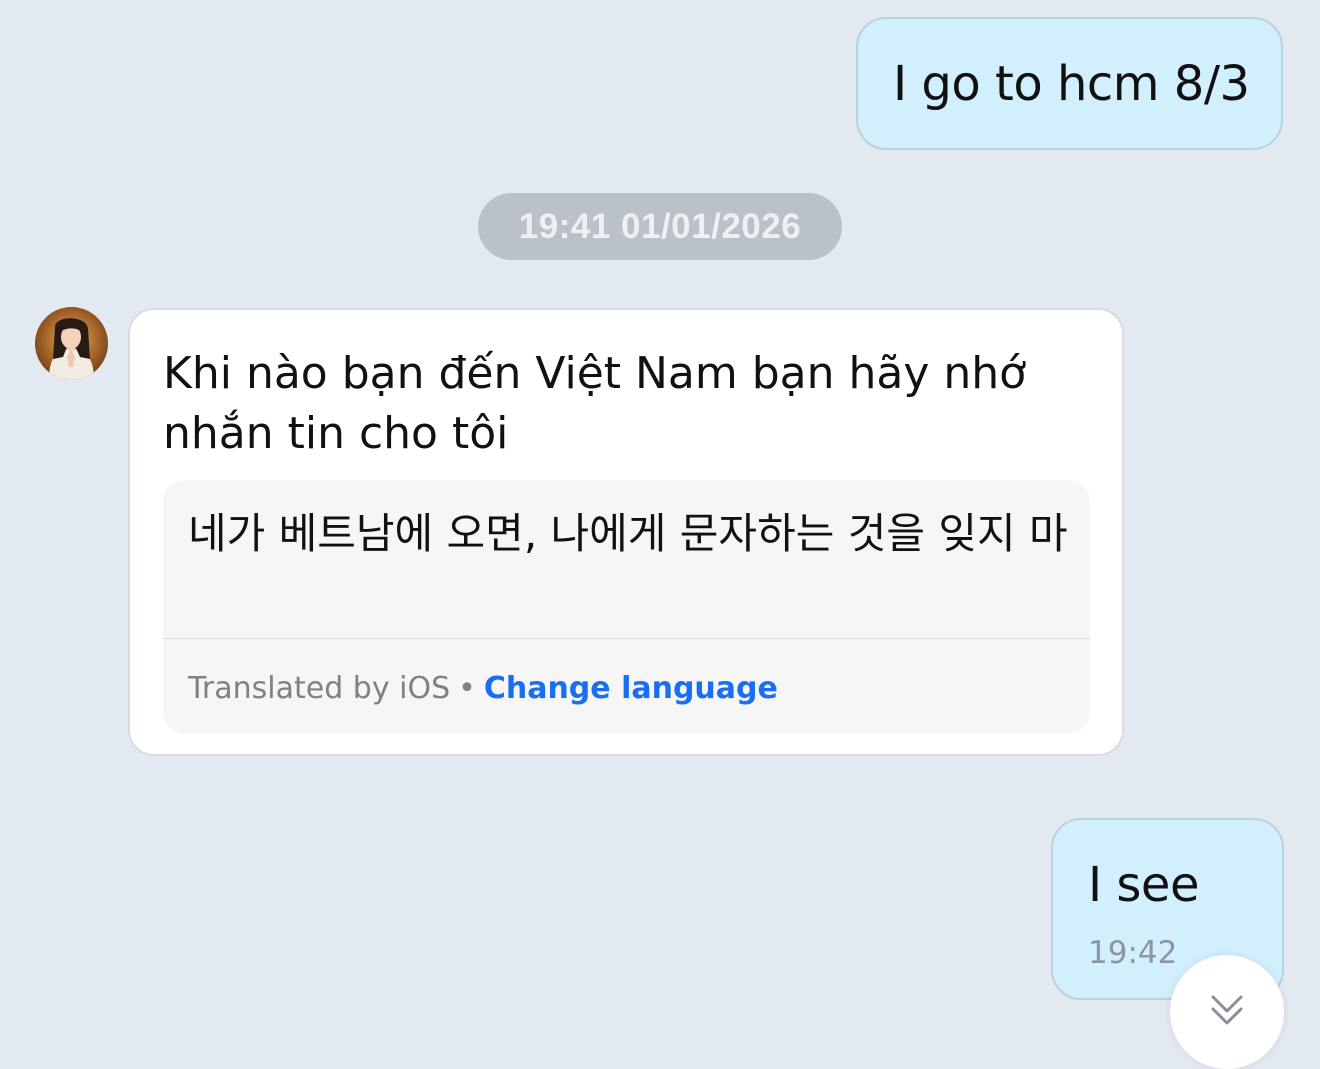 Image resolution: width=1320 pixels, height=1069 pixels. Describe the element at coordinates (1133, 953) in the screenshot. I see `message-time: 19:42` at that location.